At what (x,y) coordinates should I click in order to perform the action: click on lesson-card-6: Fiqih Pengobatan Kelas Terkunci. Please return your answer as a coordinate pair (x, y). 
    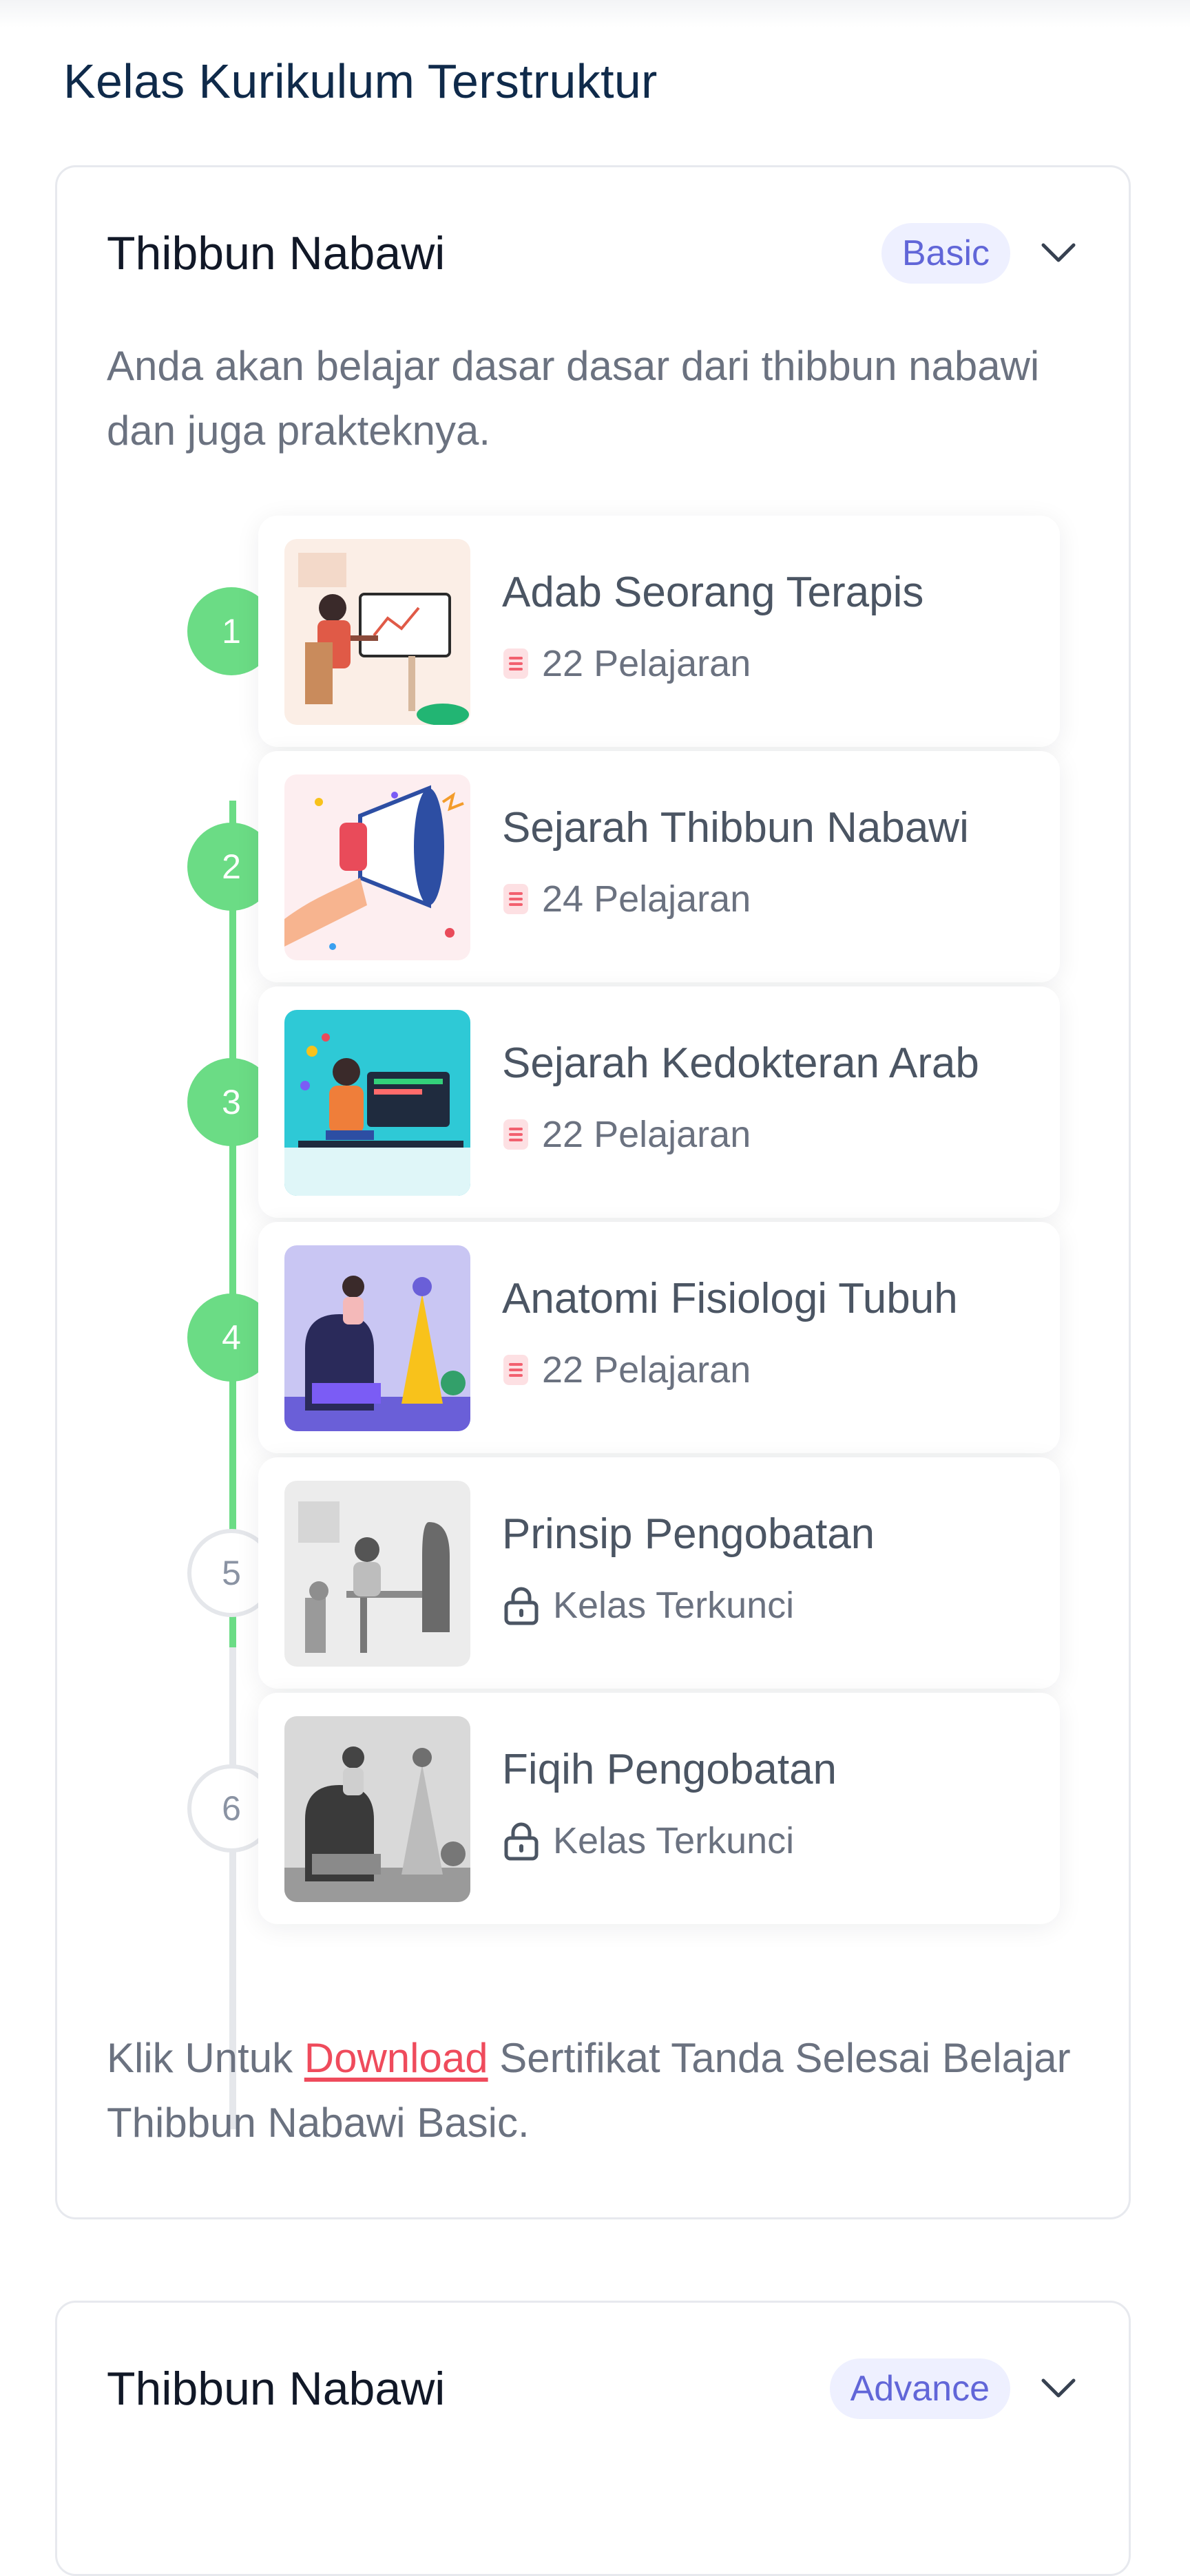
    Looking at the image, I should click on (659, 1809).